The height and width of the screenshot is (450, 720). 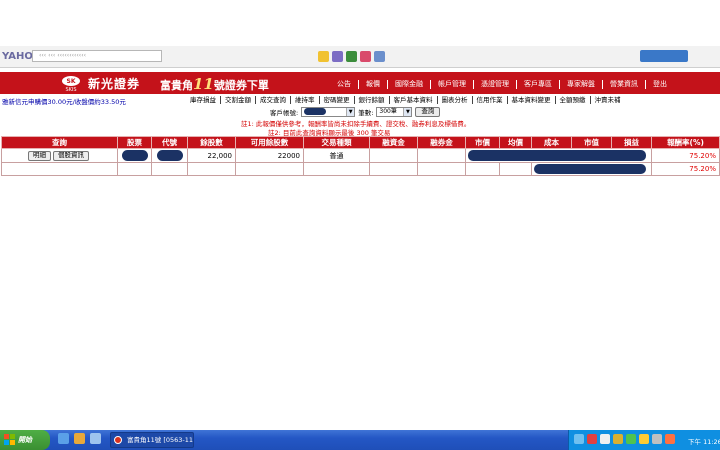 I want to click on detail-button: 明細, so click(x=39, y=155).